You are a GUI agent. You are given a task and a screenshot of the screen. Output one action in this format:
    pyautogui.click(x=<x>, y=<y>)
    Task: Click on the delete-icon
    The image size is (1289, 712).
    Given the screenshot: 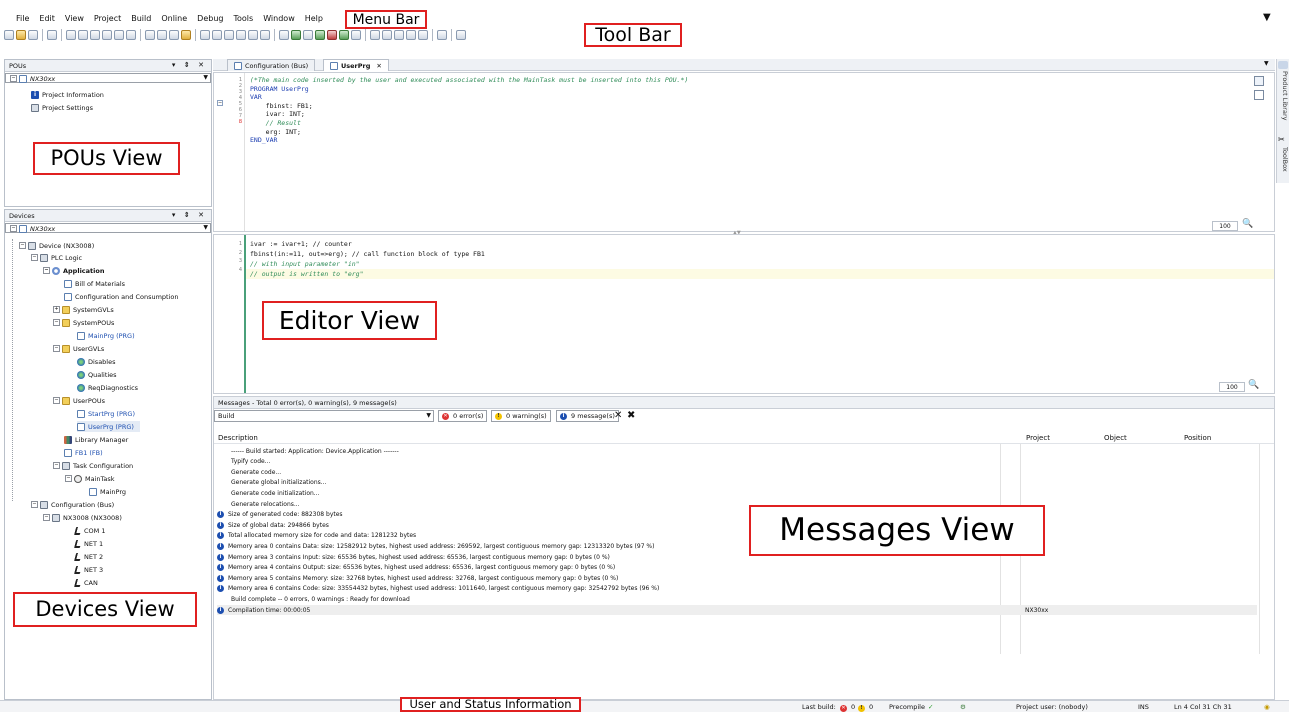 What is the action you would take?
    pyautogui.click(x=131, y=35)
    